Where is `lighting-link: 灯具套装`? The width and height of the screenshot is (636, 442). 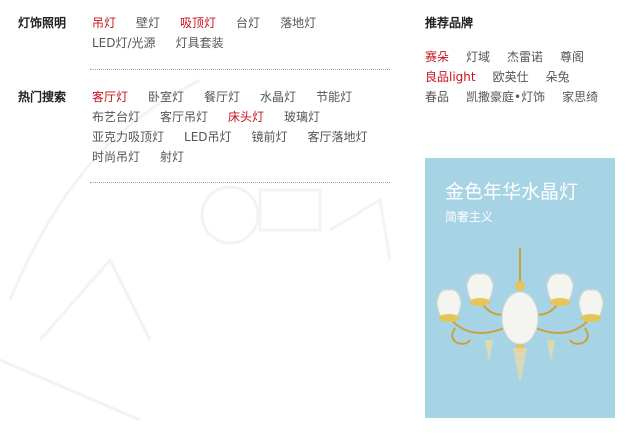
lighting-link: 灯具套装 is located at coordinates (200, 43).